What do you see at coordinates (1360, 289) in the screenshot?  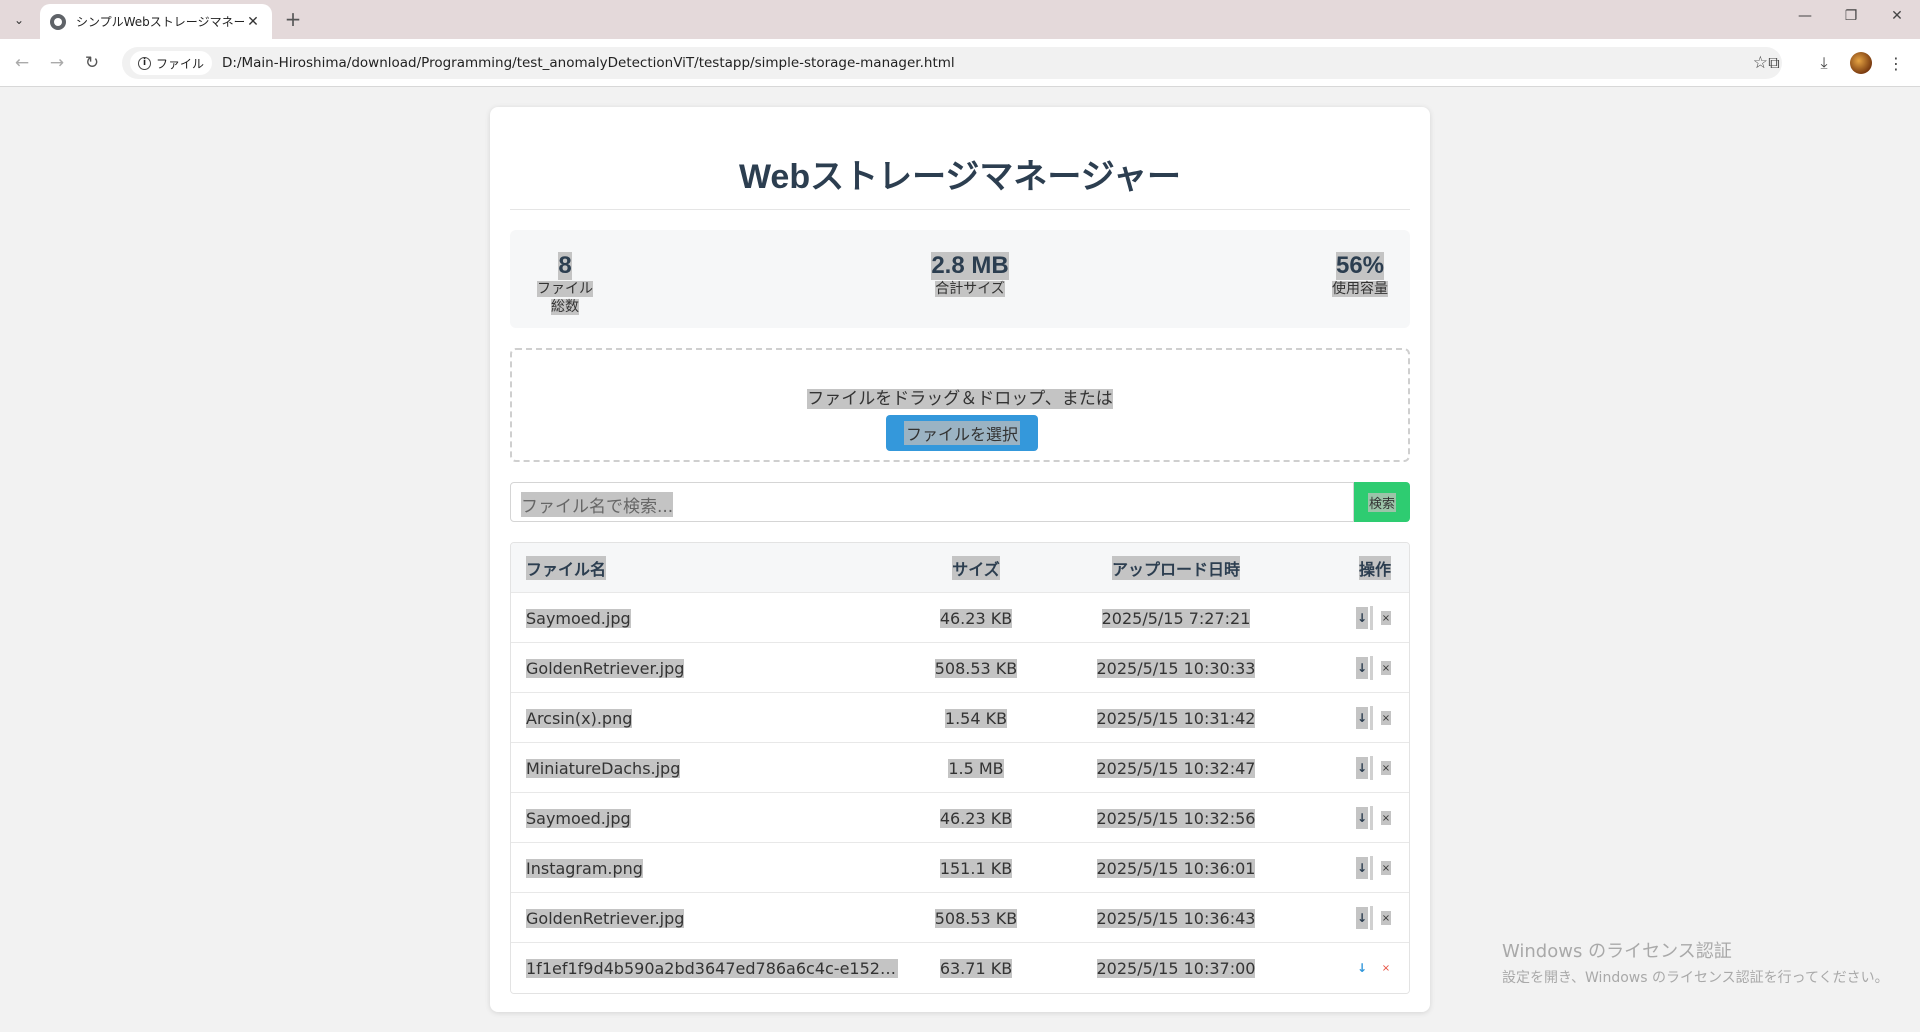 I see `stat-label: 使用容量` at bounding box center [1360, 289].